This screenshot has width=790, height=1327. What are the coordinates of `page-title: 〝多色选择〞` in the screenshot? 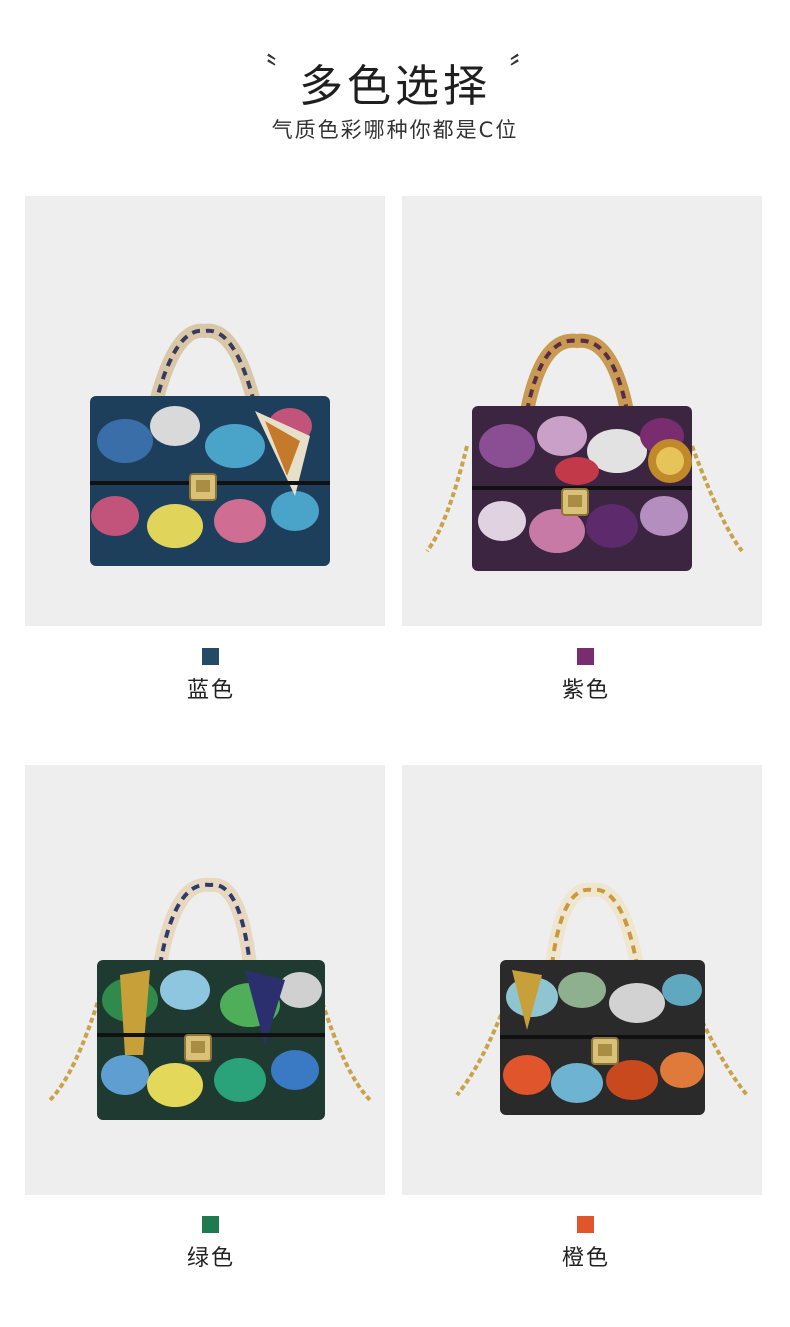 It's located at (395, 79).